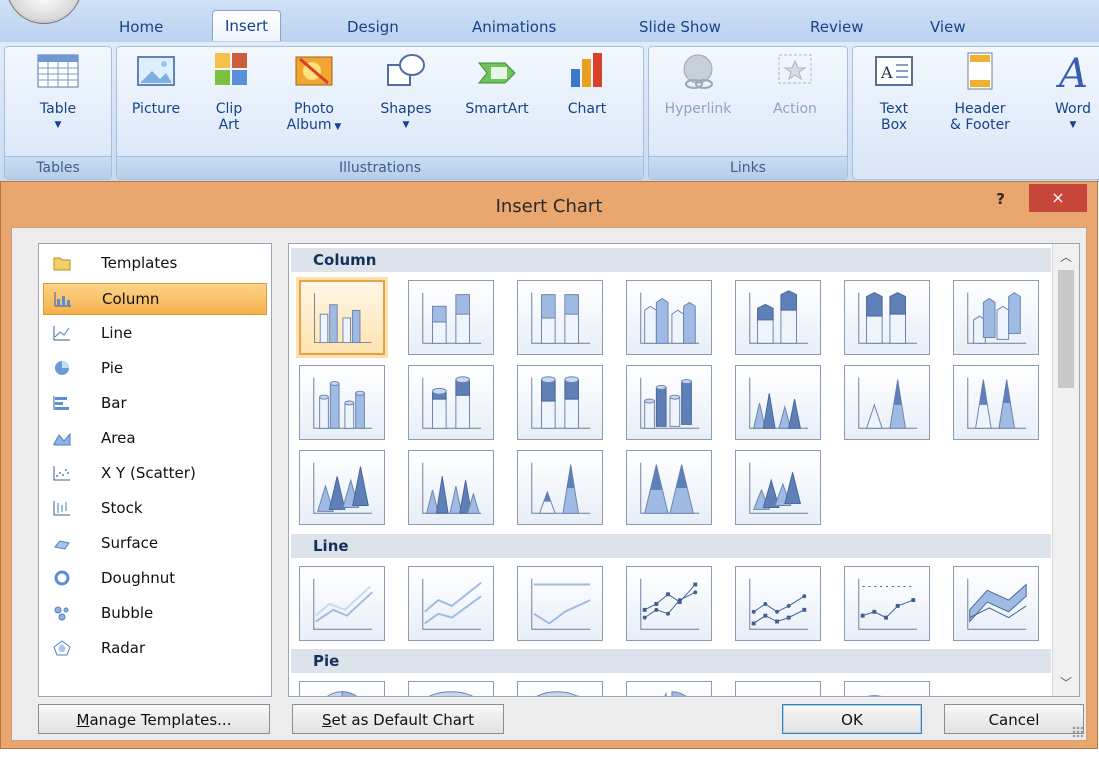 Image resolution: width=1099 pixels, height=765 pixels. I want to click on wordart-button: A Word ▼, so click(1071, 92).